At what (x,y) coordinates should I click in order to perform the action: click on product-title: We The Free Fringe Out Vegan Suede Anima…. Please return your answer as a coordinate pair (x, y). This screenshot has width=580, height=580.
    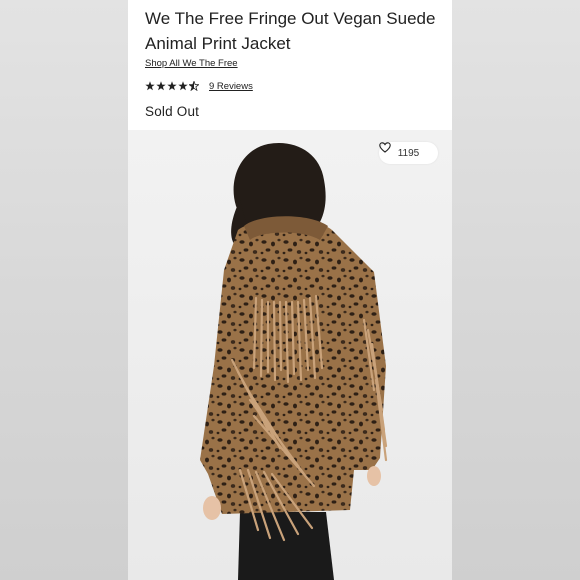
    Looking at the image, I should click on (290, 31).